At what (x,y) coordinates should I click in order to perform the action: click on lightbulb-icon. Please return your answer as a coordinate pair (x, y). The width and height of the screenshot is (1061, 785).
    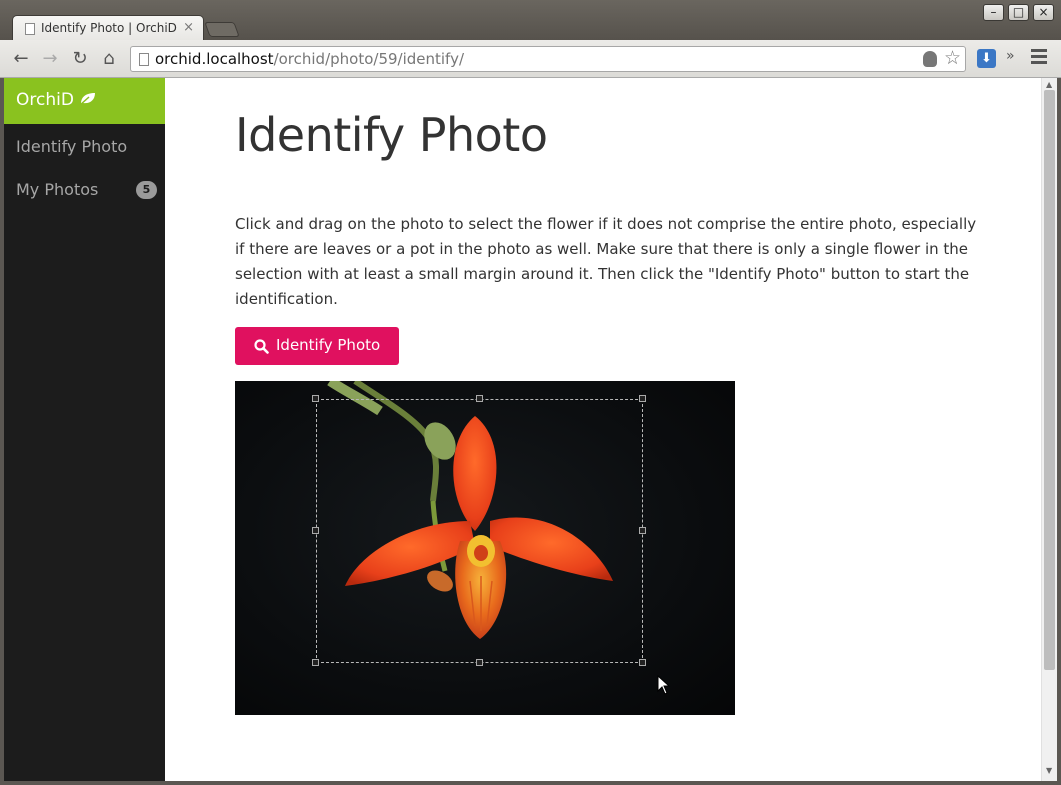
    Looking at the image, I should click on (930, 59).